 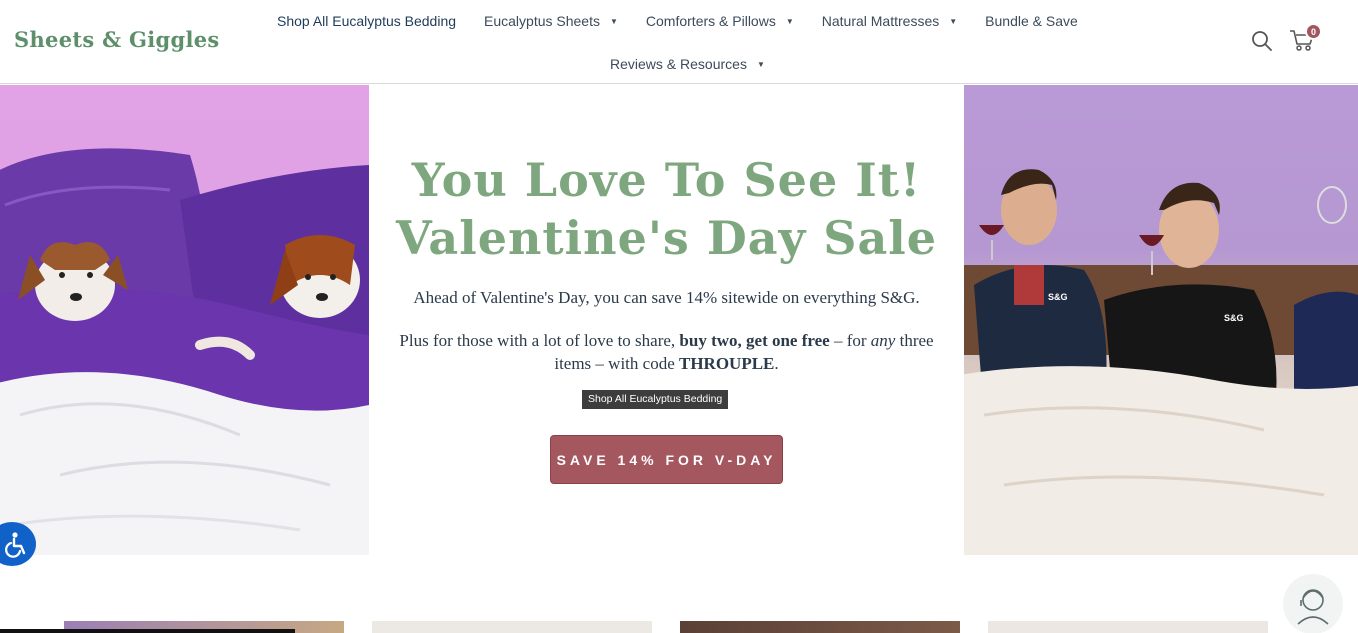 I want to click on nav-item-natural-mattresses: Natural Mattresses ▼, so click(x=889, y=21).